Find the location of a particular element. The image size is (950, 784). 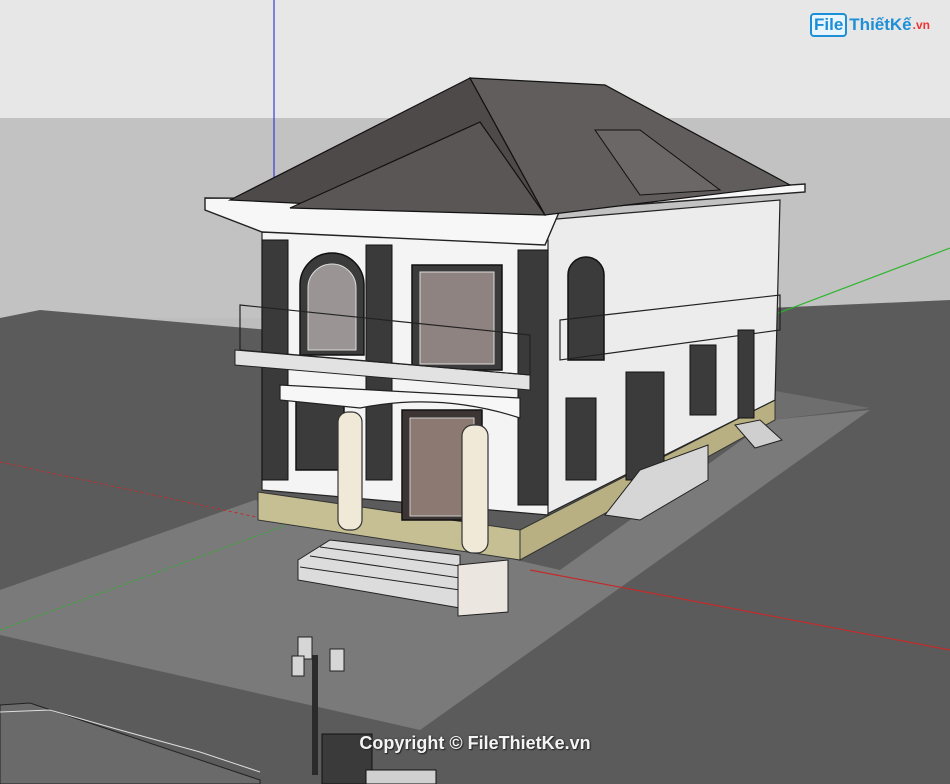

logo-name: ThiếtKế is located at coordinates (880, 24).